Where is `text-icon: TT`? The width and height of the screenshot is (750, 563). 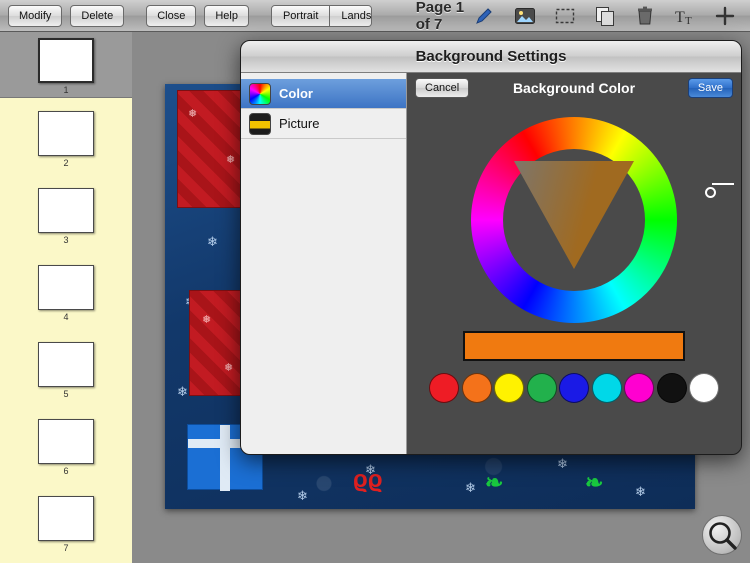 text-icon: TT is located at coordinates (685, 16).